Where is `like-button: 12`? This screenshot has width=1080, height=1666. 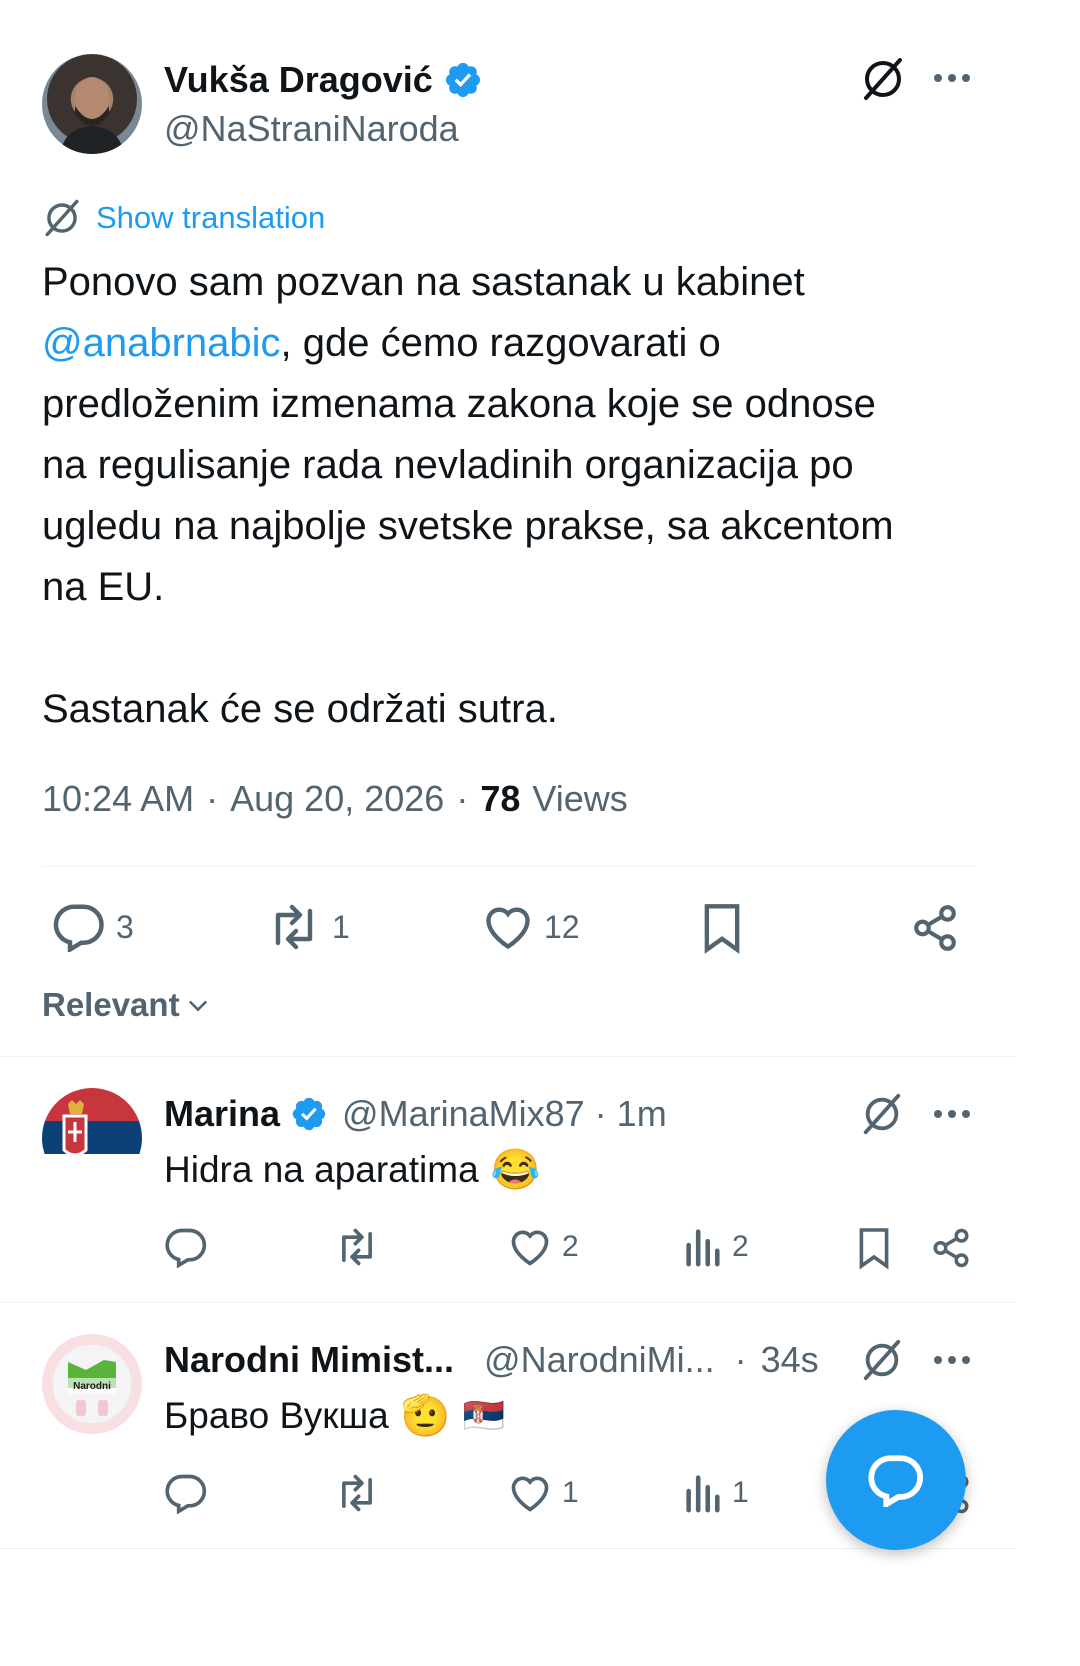 like-button: 12 is located at coordinates (531, 927).